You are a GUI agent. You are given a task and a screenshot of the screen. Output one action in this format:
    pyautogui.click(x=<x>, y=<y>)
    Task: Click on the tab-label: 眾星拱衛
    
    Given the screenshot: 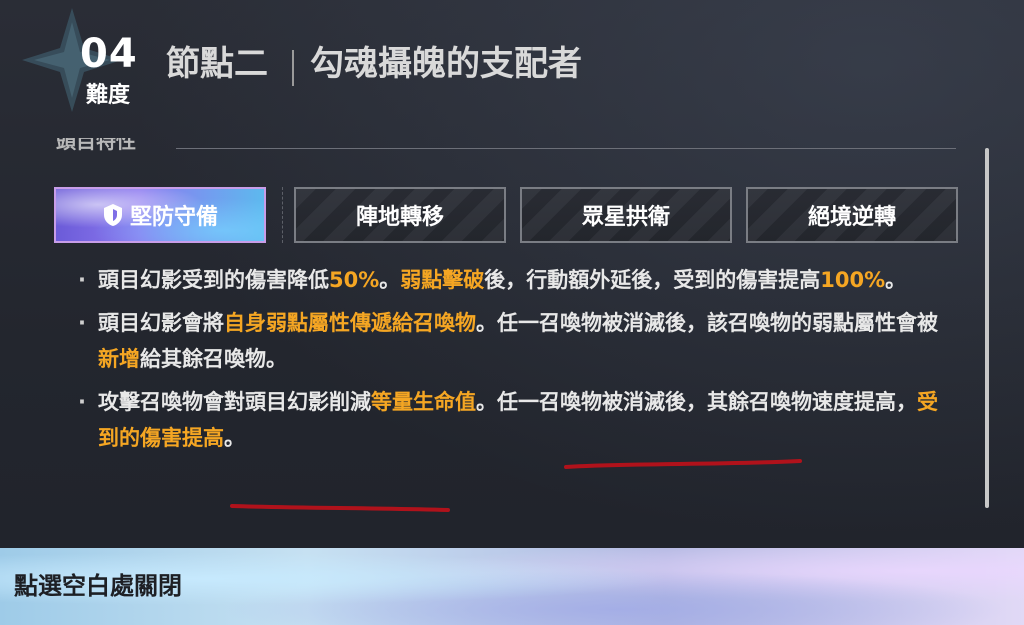 What is the action you would take?
    pyautogui.click(x=625, y=217)
    